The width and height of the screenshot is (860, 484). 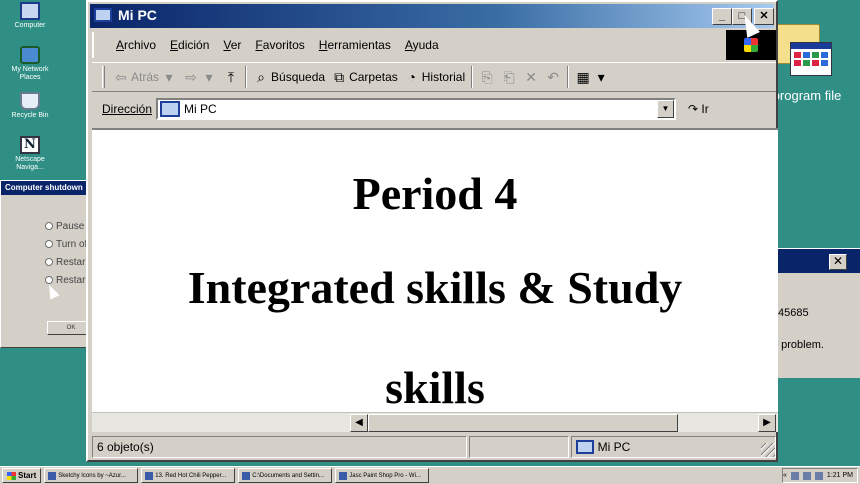 What do you see at coordinates (246, 475) in the screenshot?
I see `folder-icon` at bounding box center [246, 475].